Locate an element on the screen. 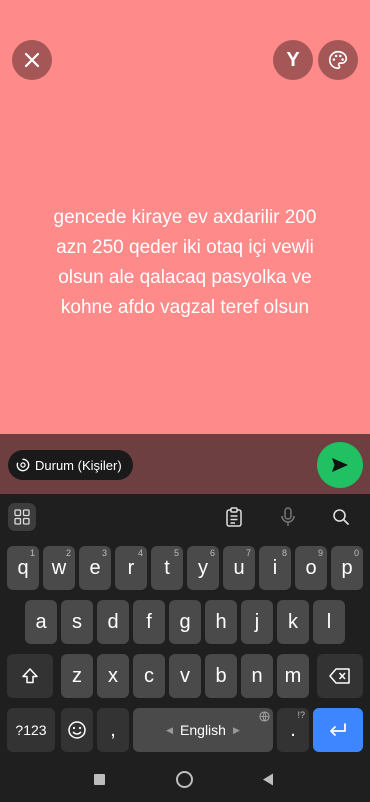  key-p: 0p is located at coordinates (347, 568).